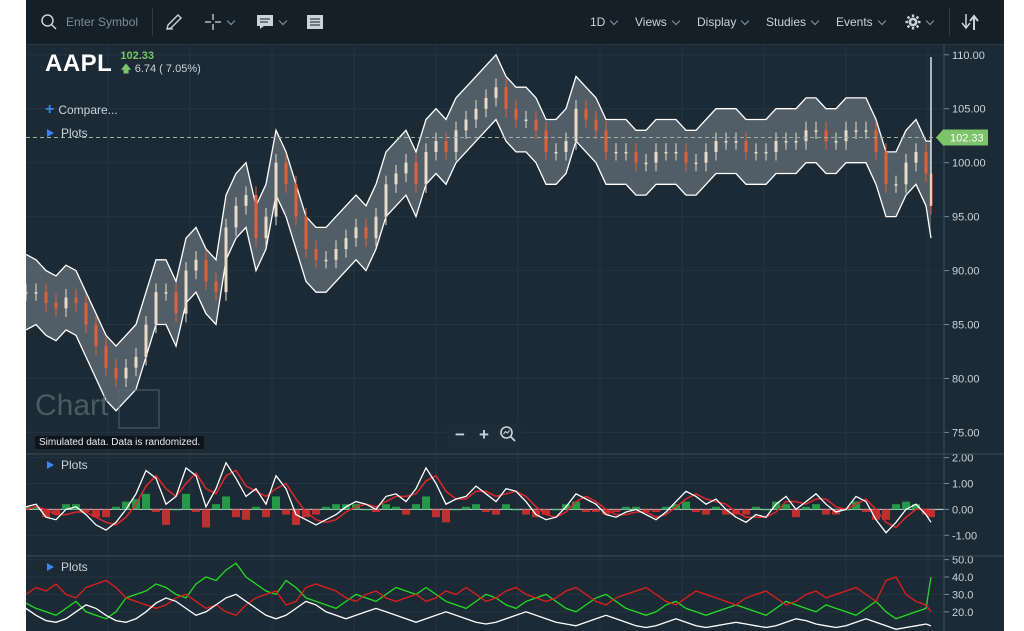  I want to click on display-menu: Display, so click(723, 22).